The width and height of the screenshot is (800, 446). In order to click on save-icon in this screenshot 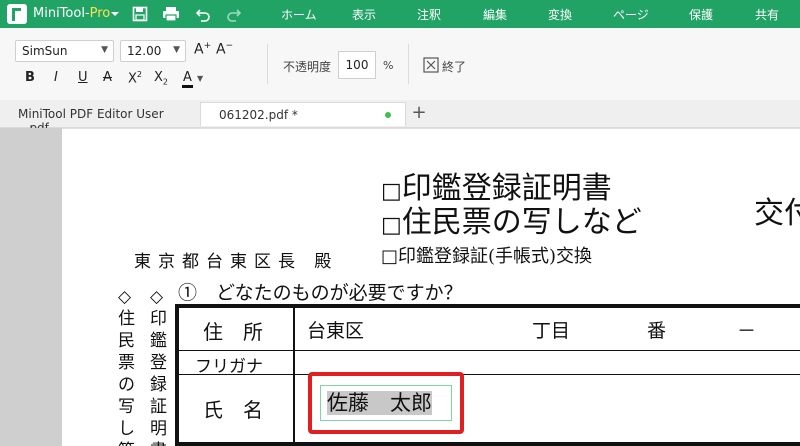, I will do `click(140, 14)`.